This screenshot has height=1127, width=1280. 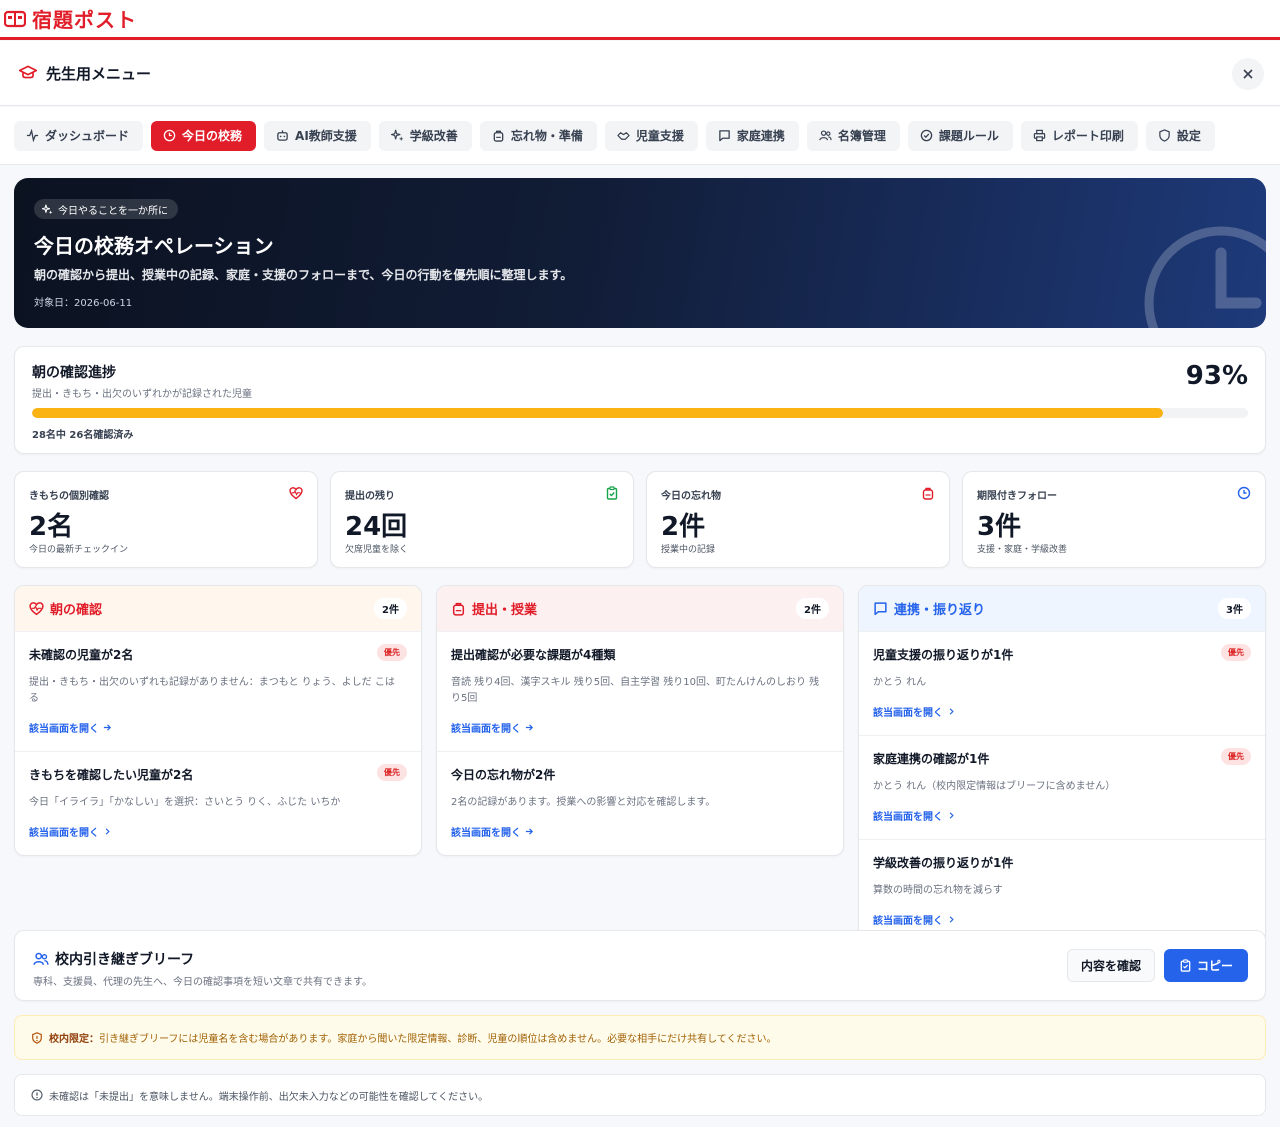 What do you see at coordinates (999, 527) in the screenshot?
I see `stat-value: 3件` at bounding box center [999, 527].